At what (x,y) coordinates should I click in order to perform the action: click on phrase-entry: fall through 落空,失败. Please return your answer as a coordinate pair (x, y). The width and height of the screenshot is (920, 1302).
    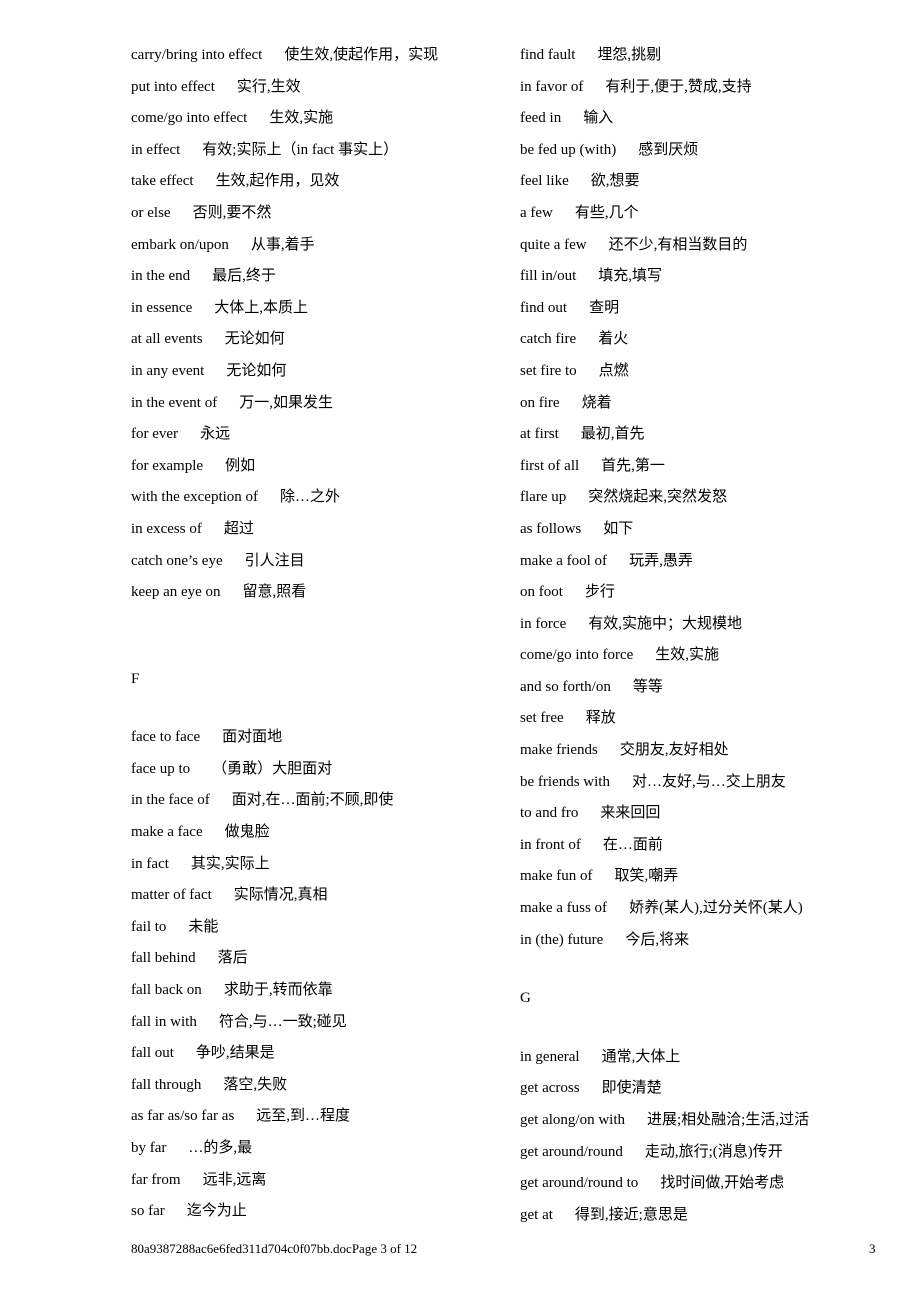
    Looking at the image, I should click on (316, 1090).